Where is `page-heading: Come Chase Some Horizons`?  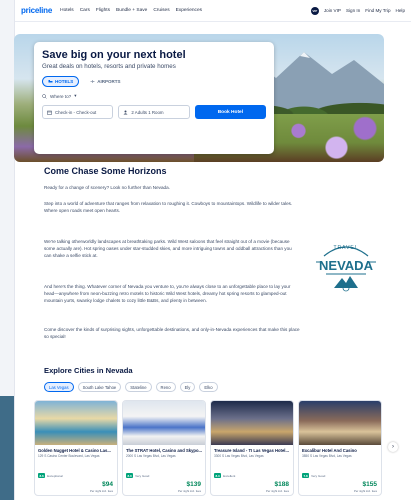
page-heading: Come Chase Some Horizons is located at coordinates (105, 171).